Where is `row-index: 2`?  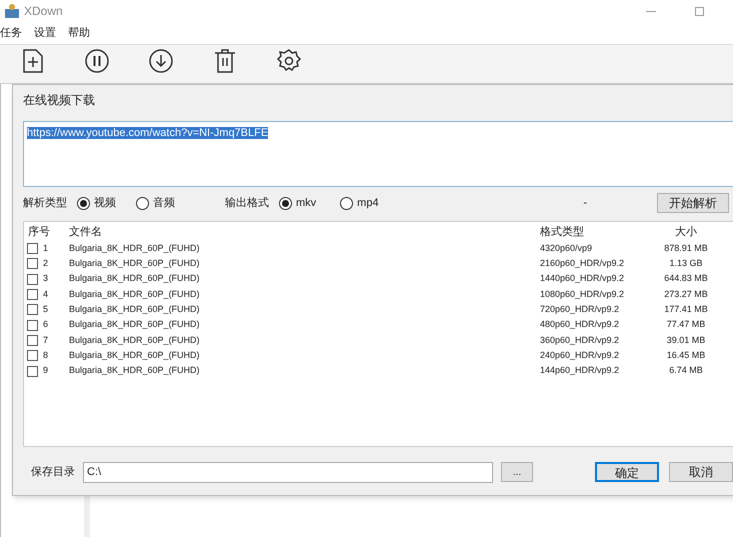
row-index: 2 is located at coordinates (45, 263).